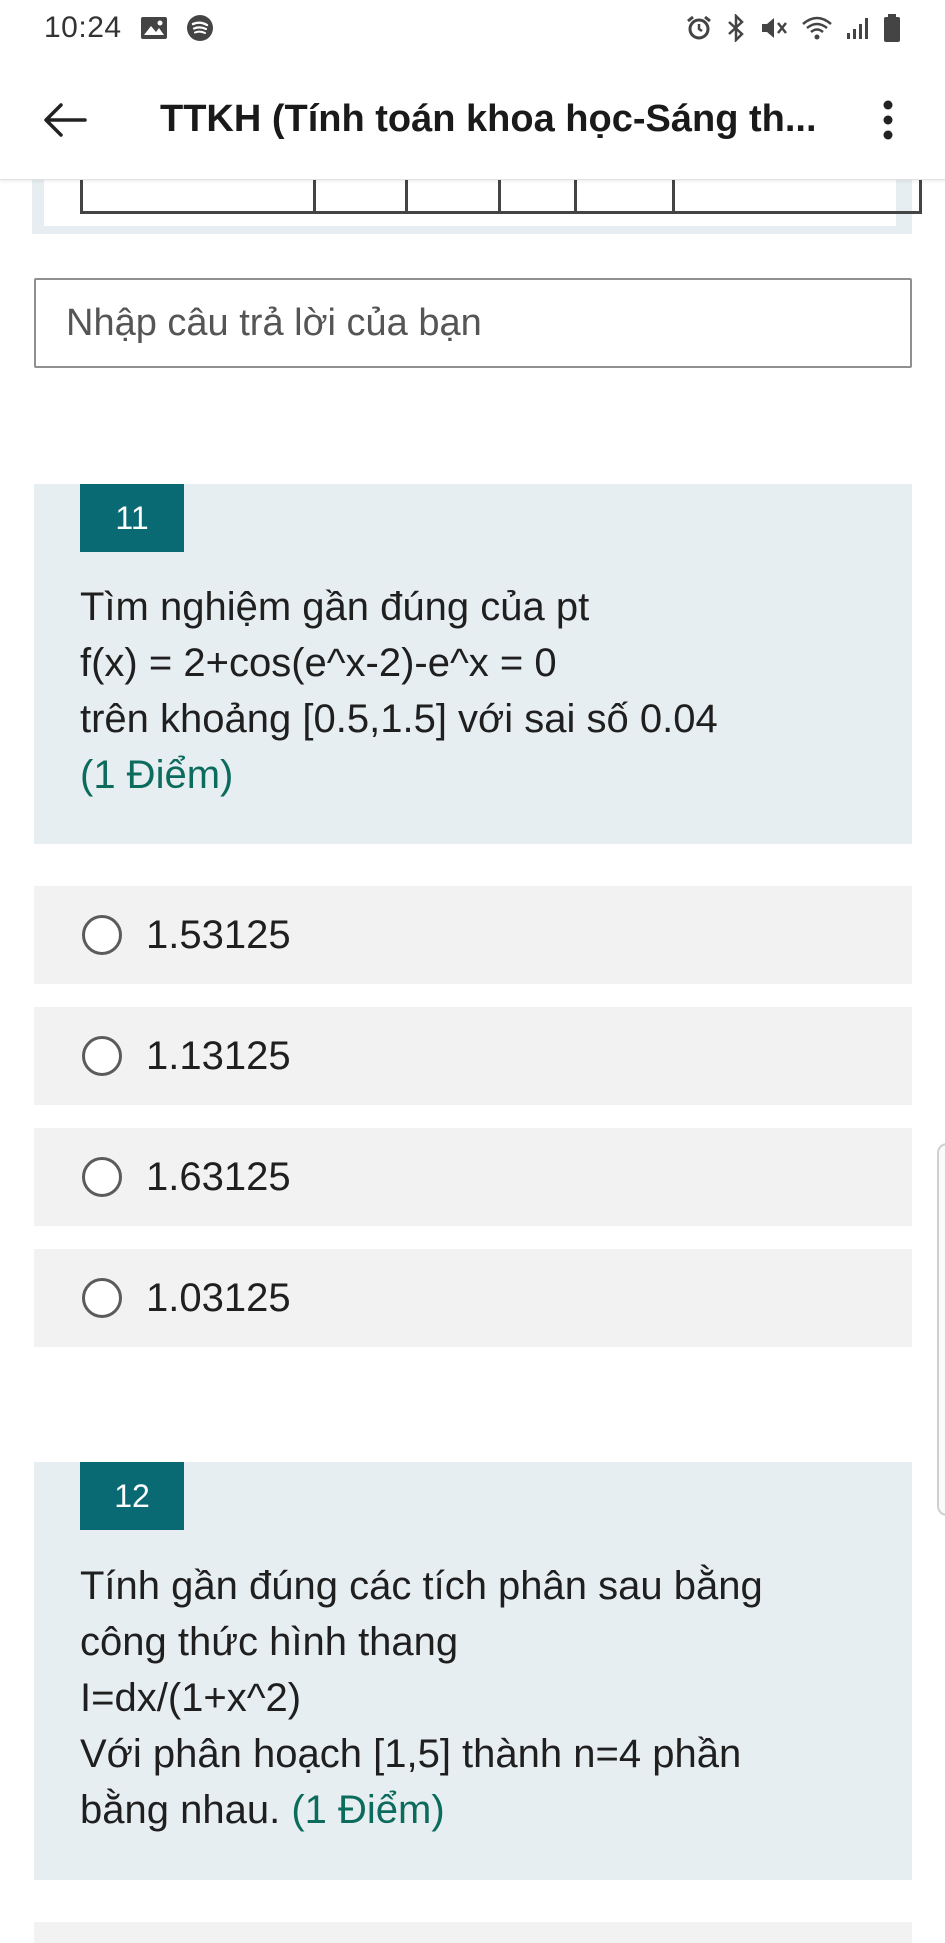 Image resolution: width=945 pixels, height=1943 pixels. What do you see at coordinates (132, 1496) in the screenshot?
I see `question-number: 12` at bounding box center [132, 1496].